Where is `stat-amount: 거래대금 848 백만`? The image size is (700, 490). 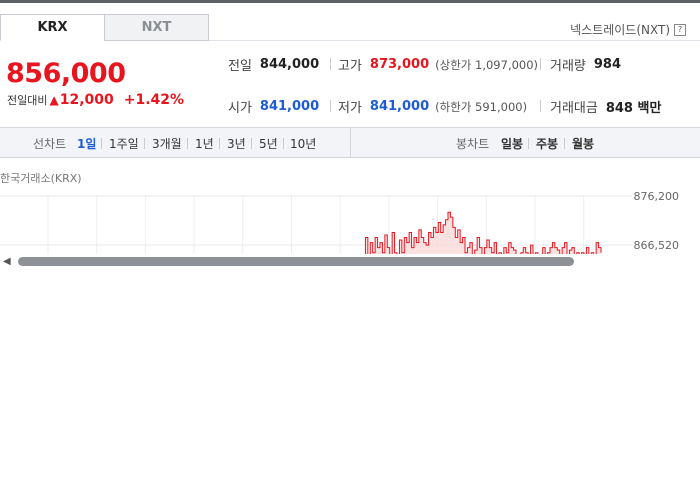 stat-amount: 거래대금 848 백만 is located at coordinates (605, 106).